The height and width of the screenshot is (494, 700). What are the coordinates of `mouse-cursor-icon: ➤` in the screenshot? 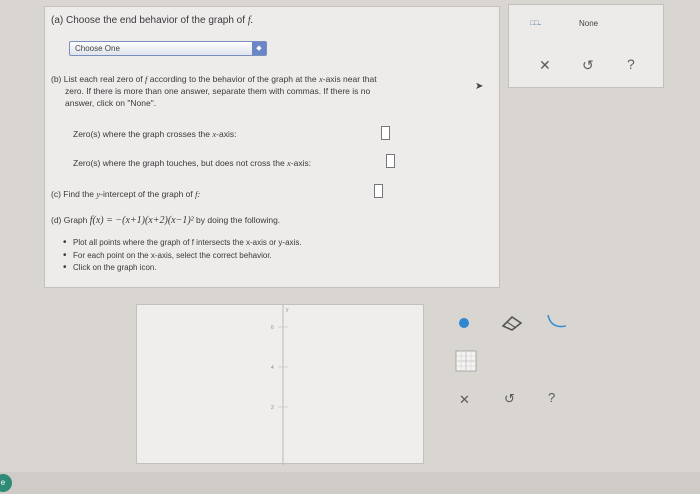 It's located at (479, 86).